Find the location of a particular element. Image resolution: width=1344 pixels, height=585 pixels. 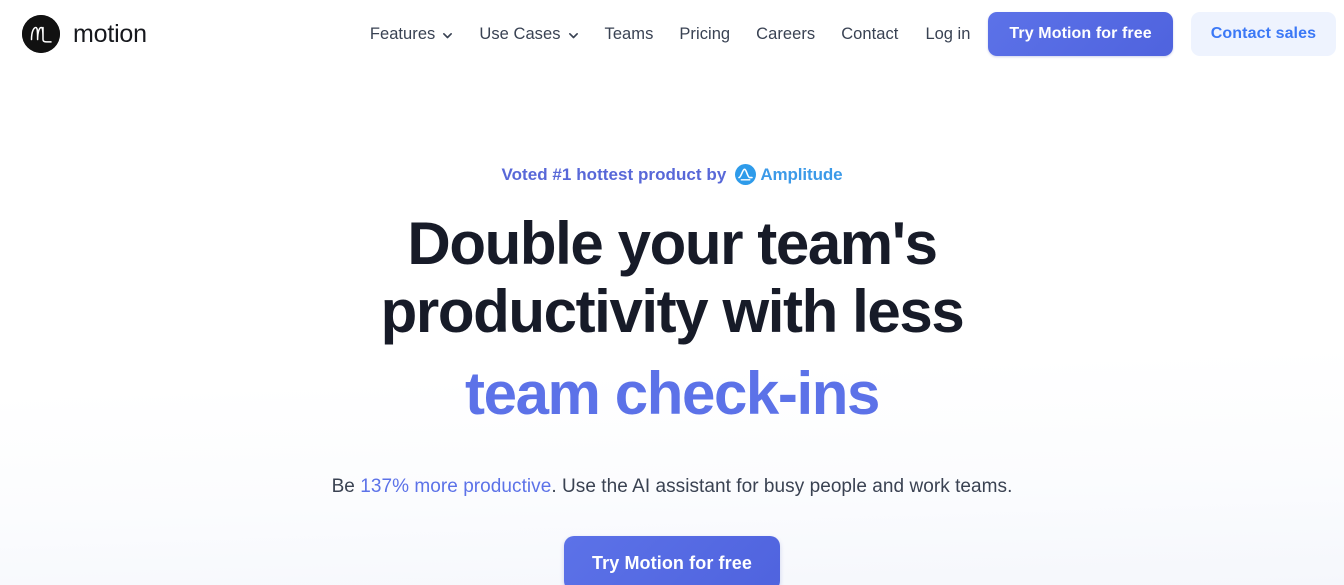

brand-logo-link: motion is located at coordinates (84, 34).